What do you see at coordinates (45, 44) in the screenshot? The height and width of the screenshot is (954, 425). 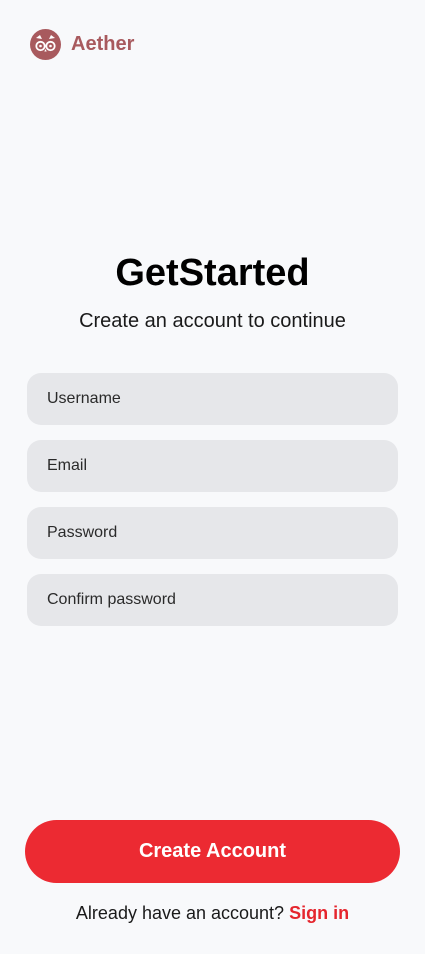 I see `owl-icon` at bounding box center [45, 44].